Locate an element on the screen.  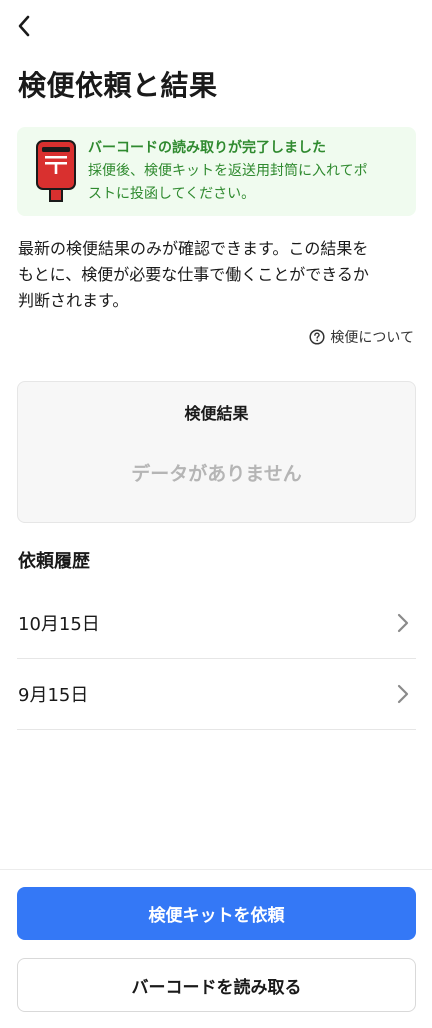
history-list: 10月15日 9月15日 is located at coordinates (216, 659).